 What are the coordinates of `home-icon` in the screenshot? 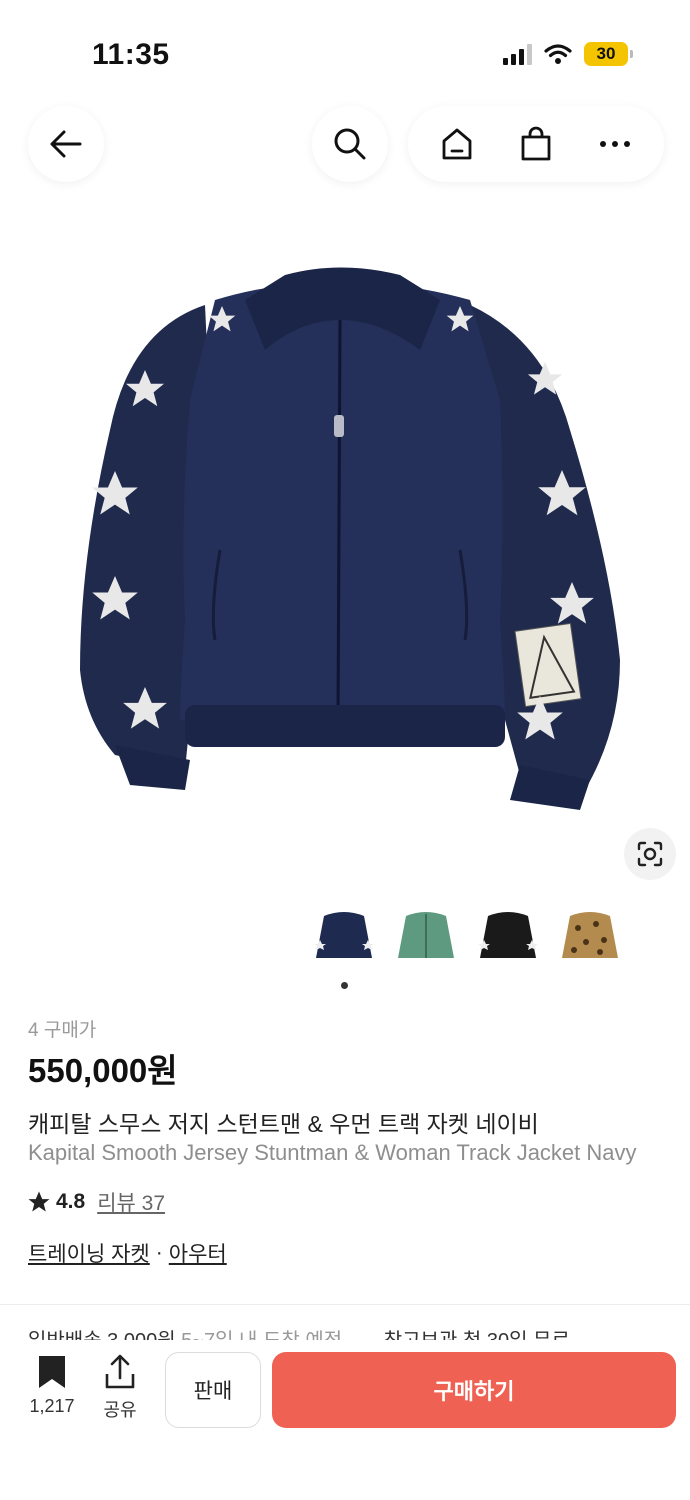 It's located at (457, 144).